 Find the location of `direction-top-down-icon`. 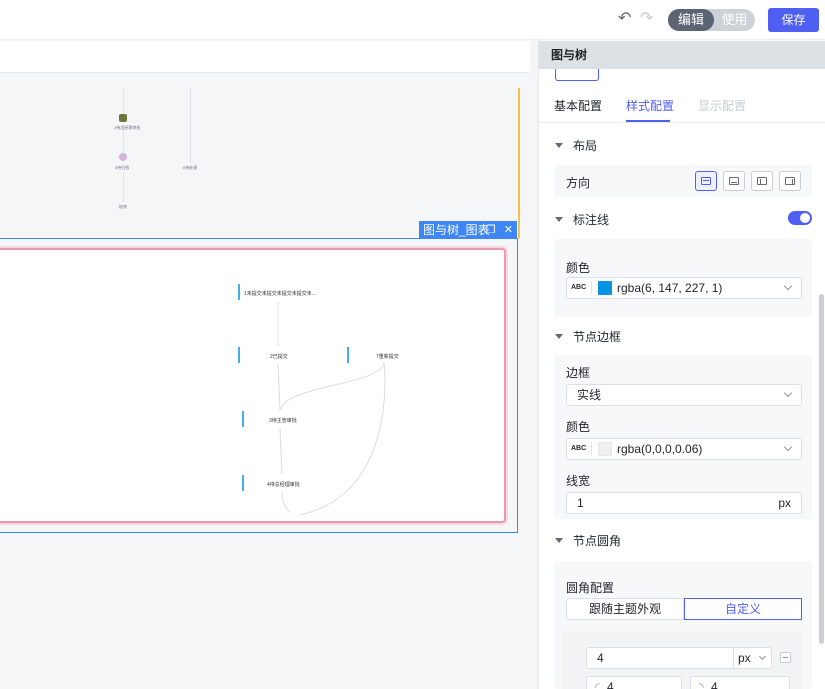

direction-top-down-icon is located at coordinates (706, 181).